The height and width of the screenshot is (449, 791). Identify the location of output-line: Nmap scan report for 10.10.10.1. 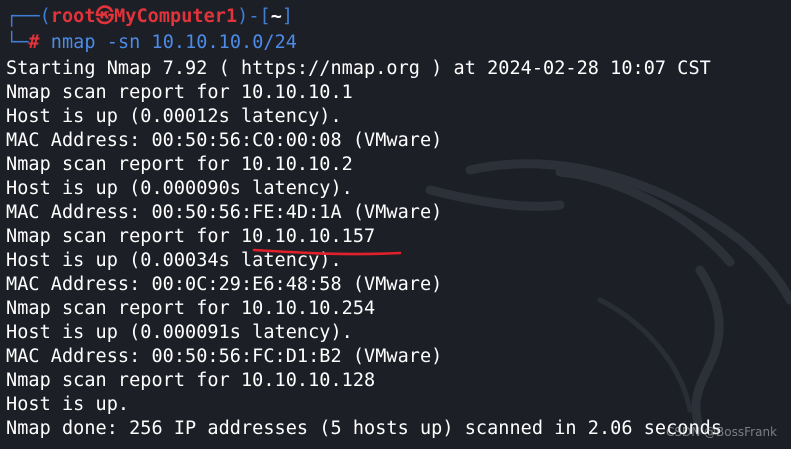
(179, 92).